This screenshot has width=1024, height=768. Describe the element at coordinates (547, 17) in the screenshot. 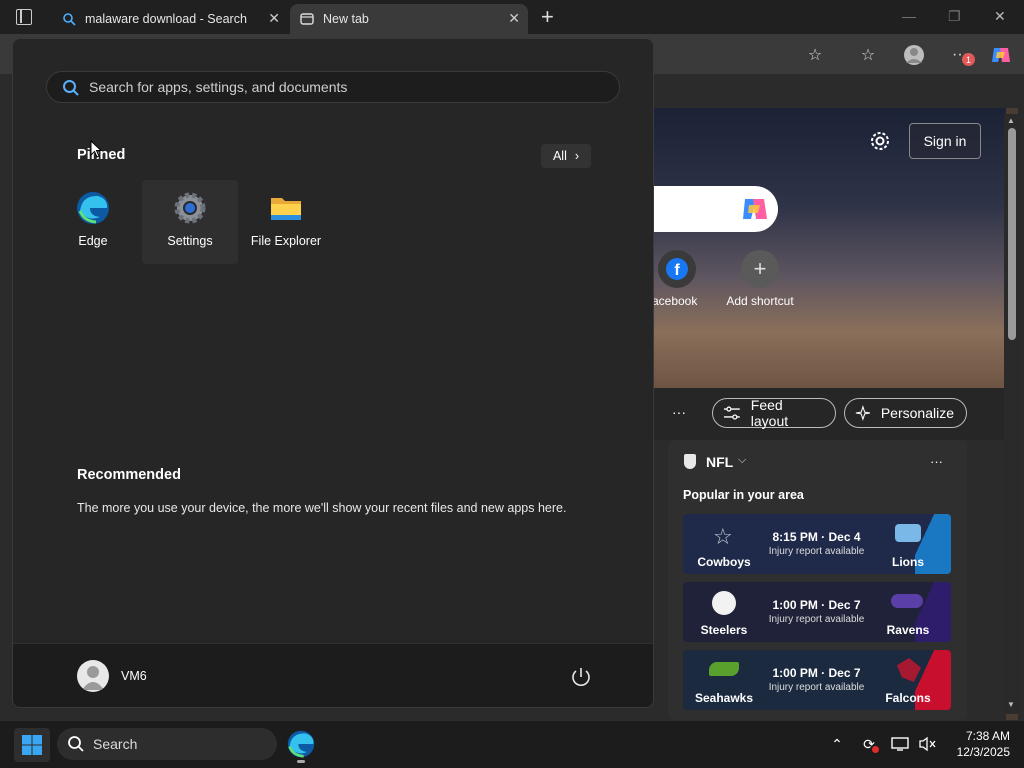

I see `new-tab-button: +` at that location.